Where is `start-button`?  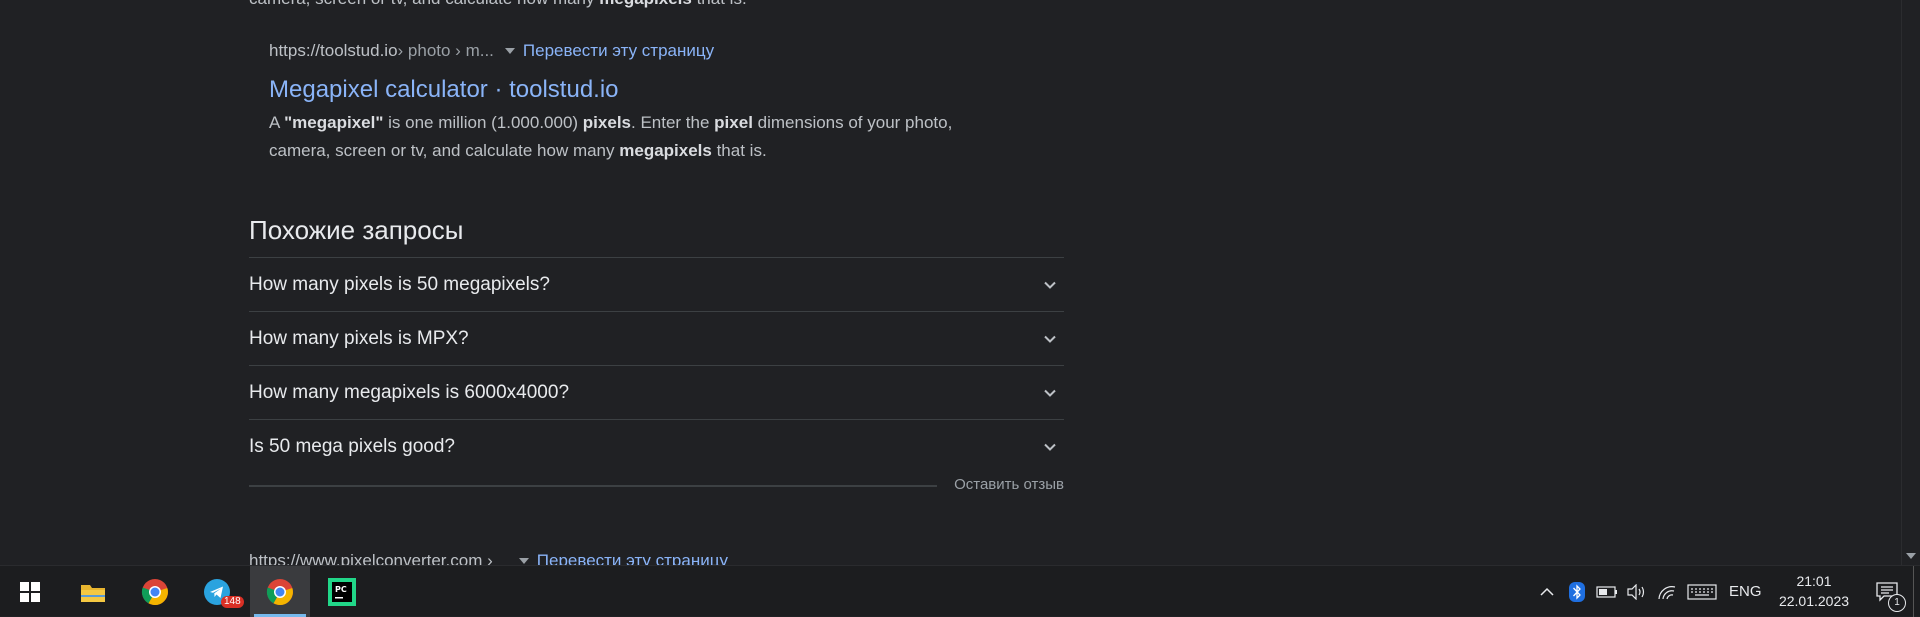
start-button is located at coordinates (30, 591).